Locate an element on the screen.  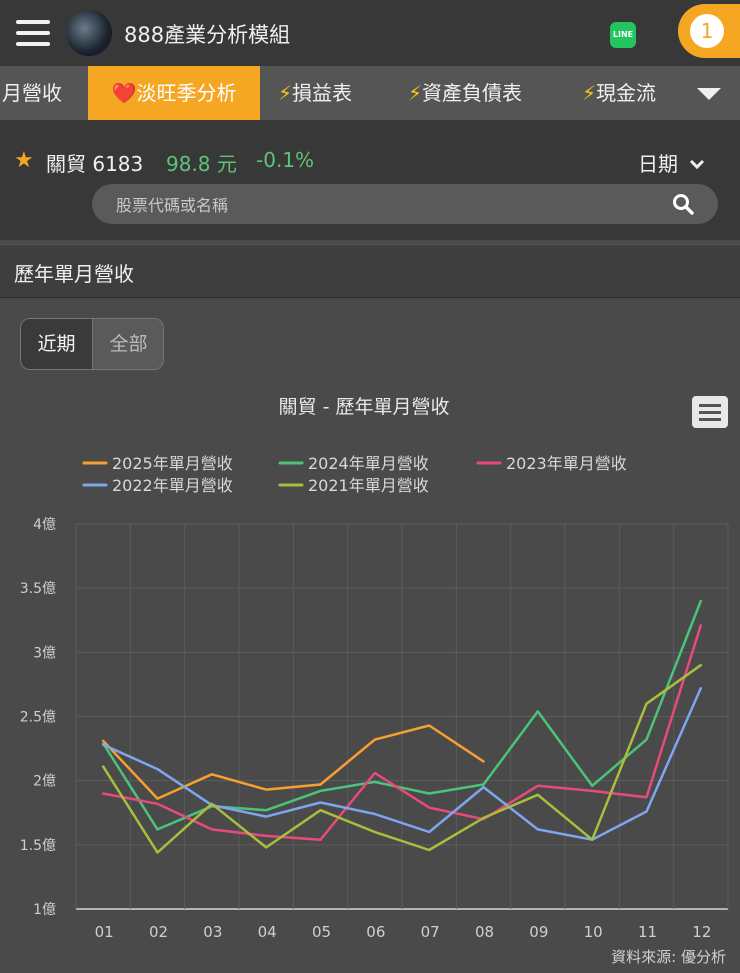
stock-info: ★ 關貿 6183 98.8 元 -0.1% 日期 is located at coordinates (370, 180).